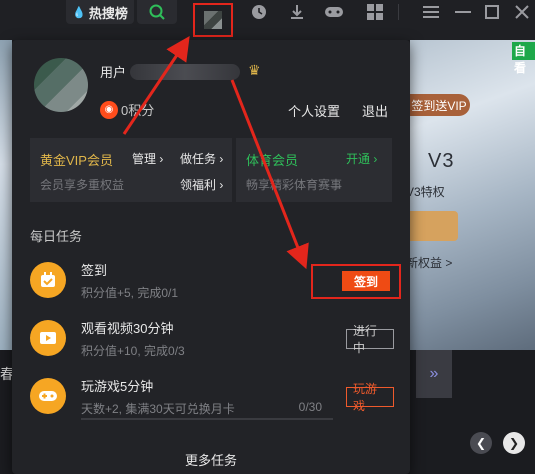 Image resolution: width=535 pixels, height=474 pixels. I want to click on vip-crown-icon: ♛, so click(254, 70).